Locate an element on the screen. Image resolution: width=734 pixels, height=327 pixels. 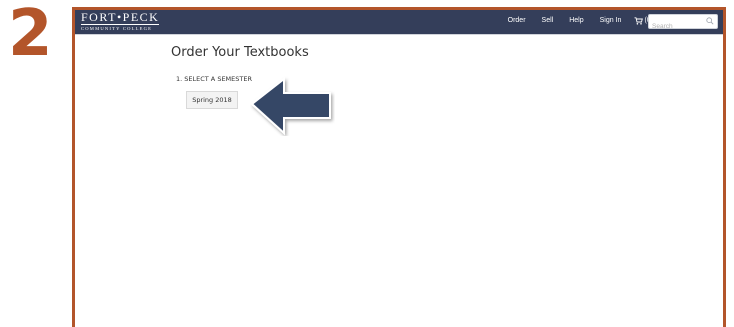
nav-sign-in-link: Sign In is located at coordinates (611, 21).